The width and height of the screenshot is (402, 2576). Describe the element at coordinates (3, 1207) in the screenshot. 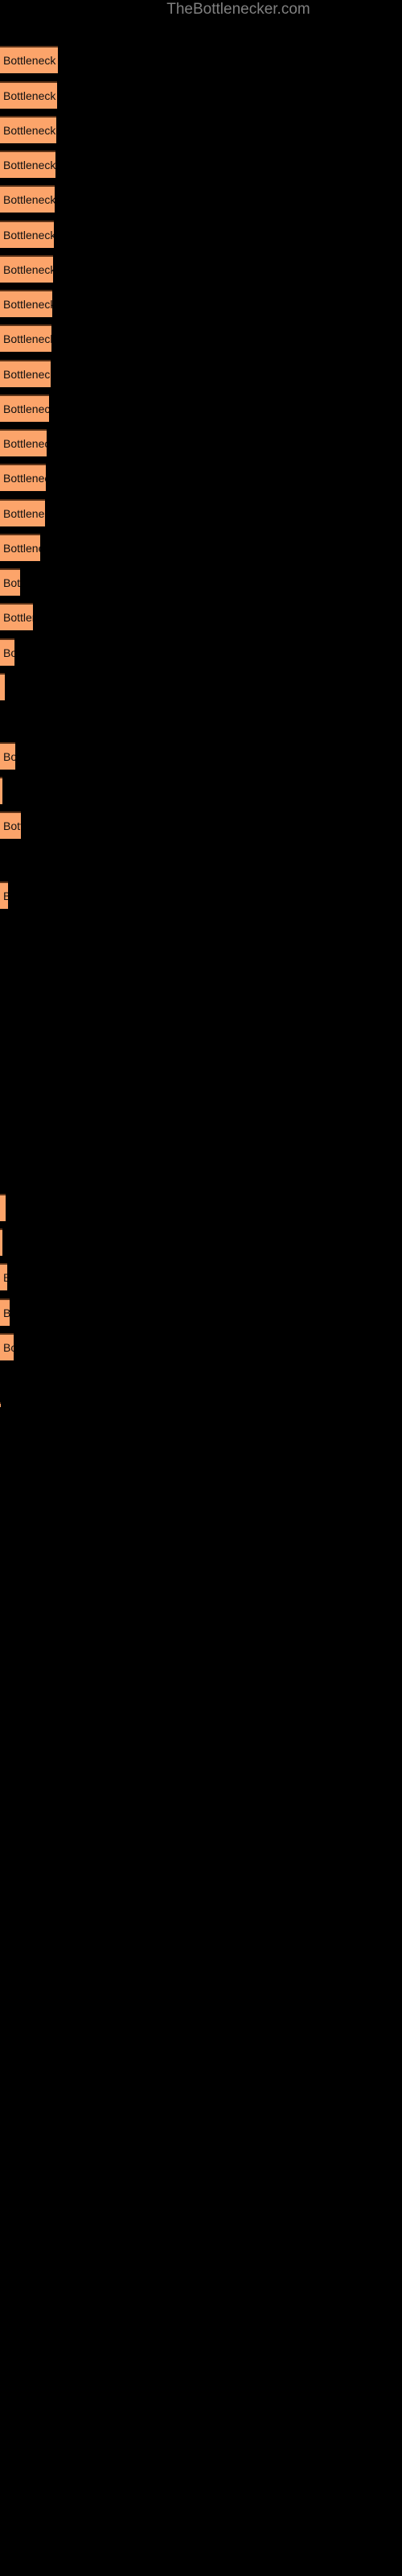

I see `bar-24: Bottleneck result` at that location.